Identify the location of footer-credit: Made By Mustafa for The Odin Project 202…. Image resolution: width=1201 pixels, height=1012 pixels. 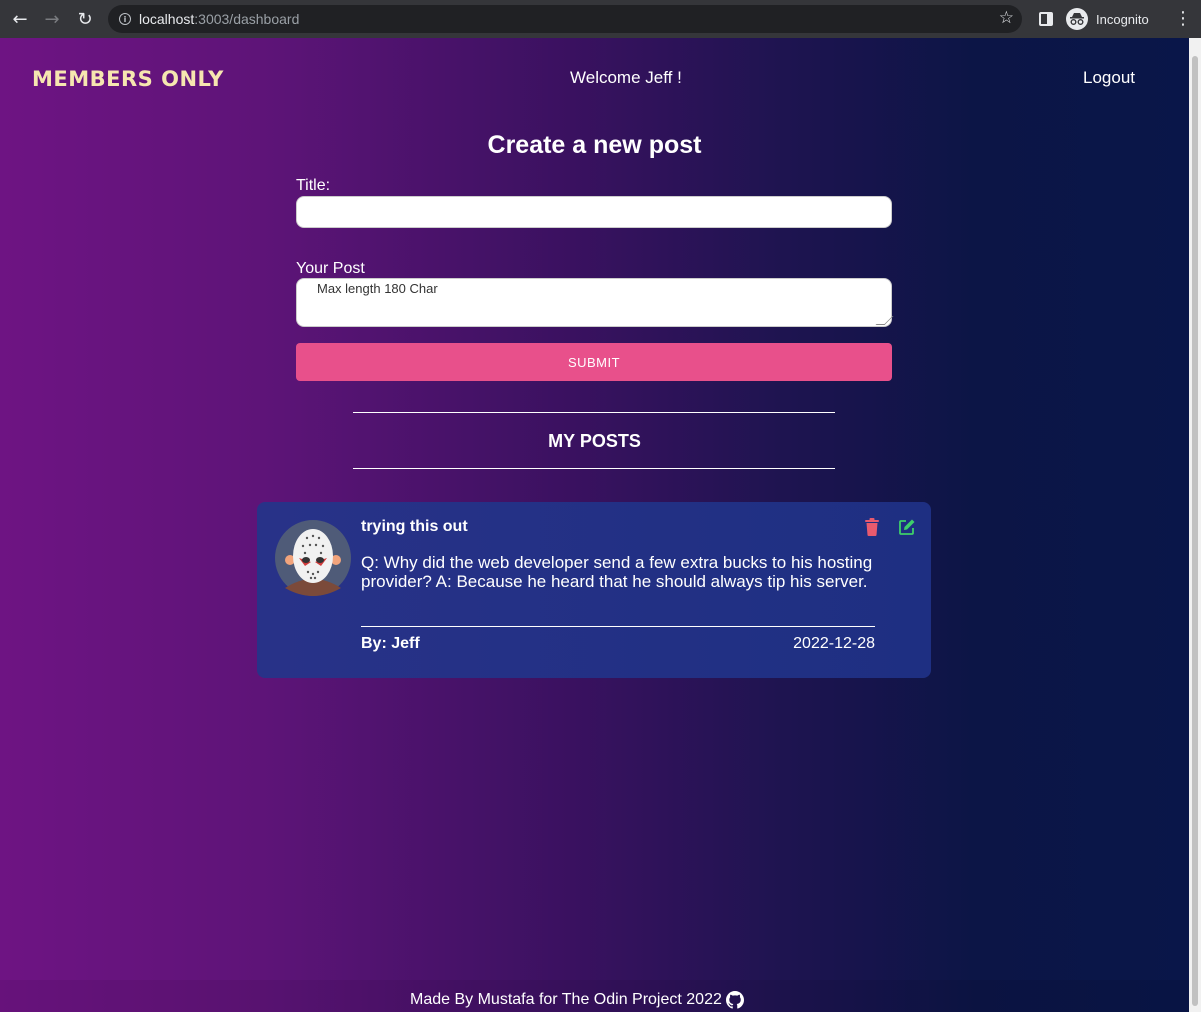
(577, 1000).